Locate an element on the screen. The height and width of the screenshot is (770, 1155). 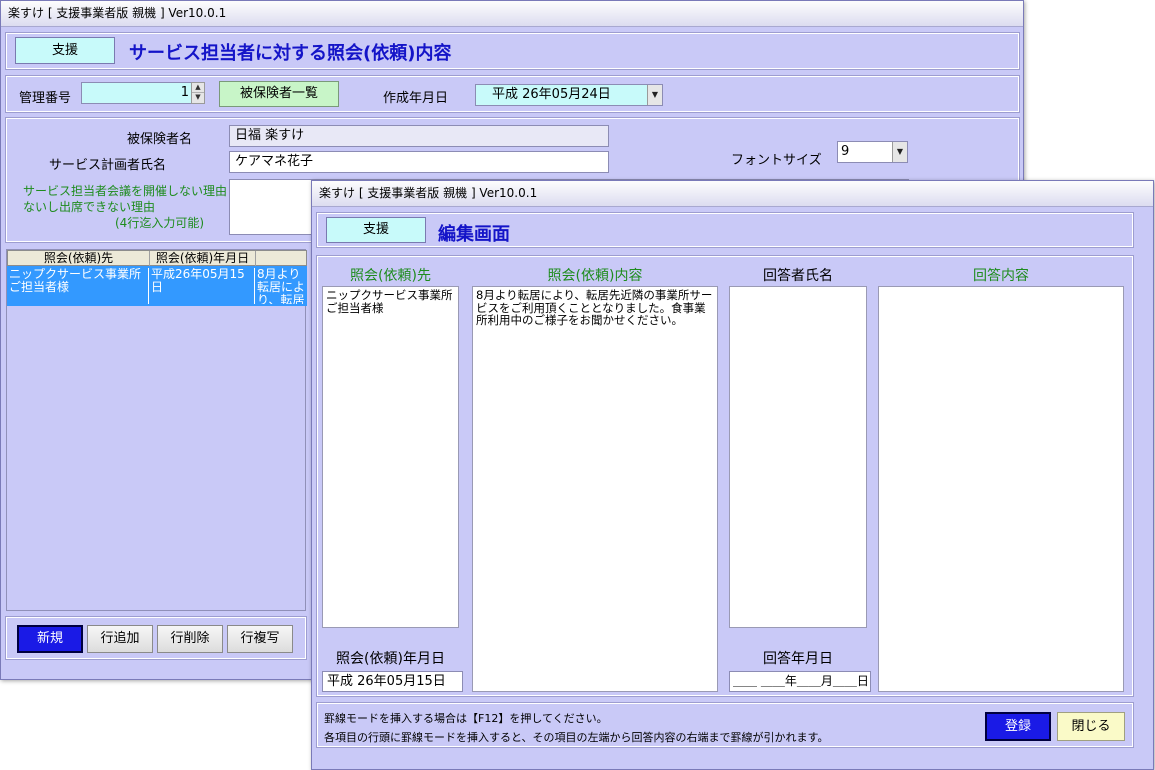
answer-date-value: ＿＿ ＿＿年＿＿月＿＿日 is located at coordinates (801, 681).